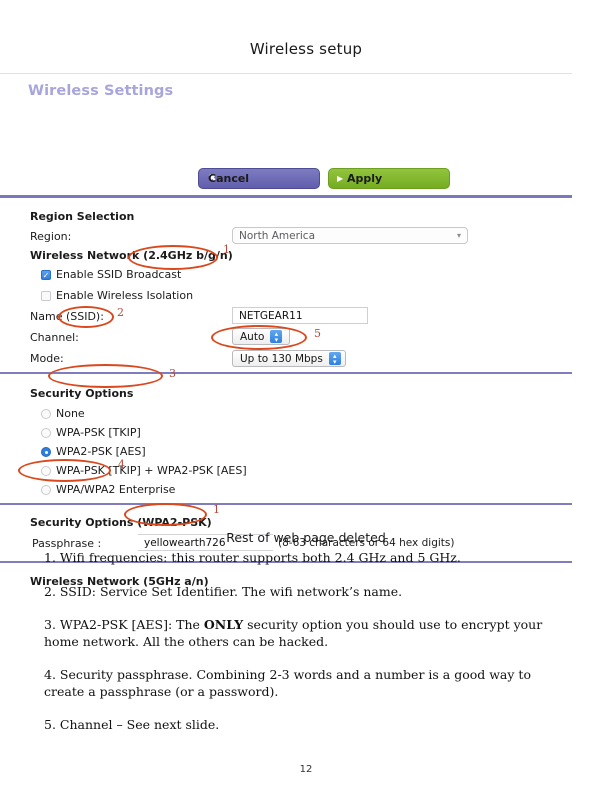 The image size is (612, 792). Describe the element at coordinates (334, 358) in the screenshot. I see `chevron-updown-icon: ▴ ▾` at that location.